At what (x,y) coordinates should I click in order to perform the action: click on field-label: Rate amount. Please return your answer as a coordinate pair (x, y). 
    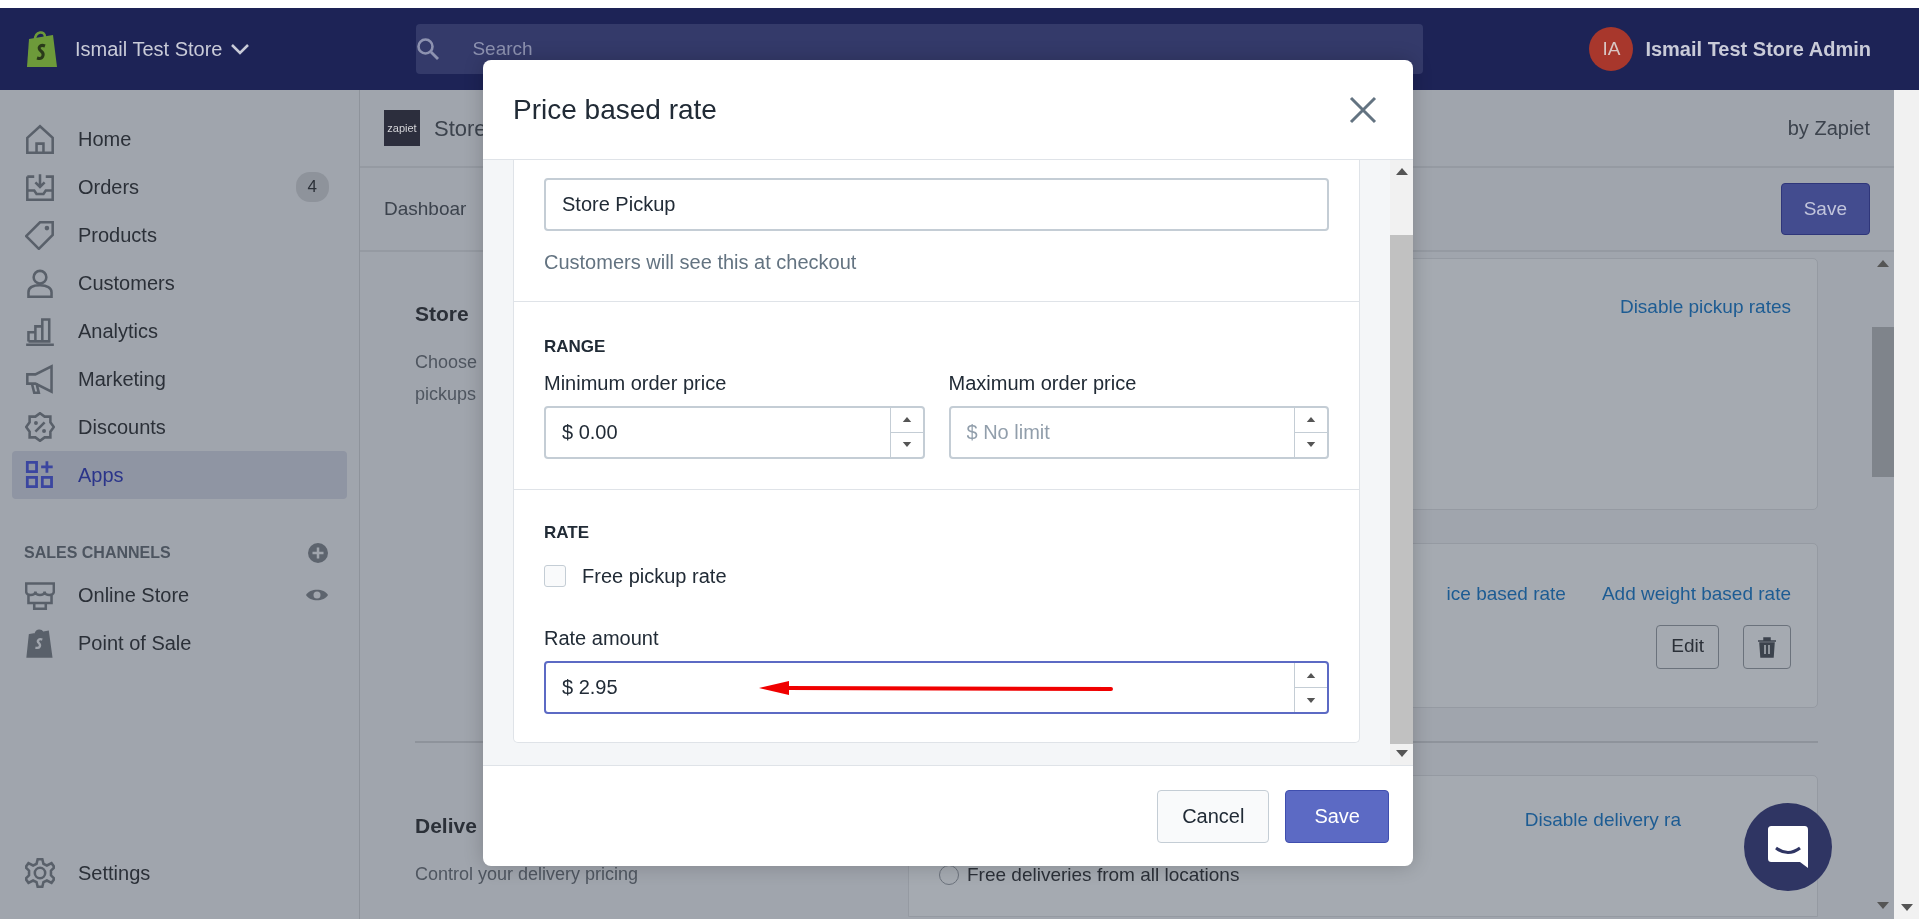
    Looking at the image, I should click on (602, 638).